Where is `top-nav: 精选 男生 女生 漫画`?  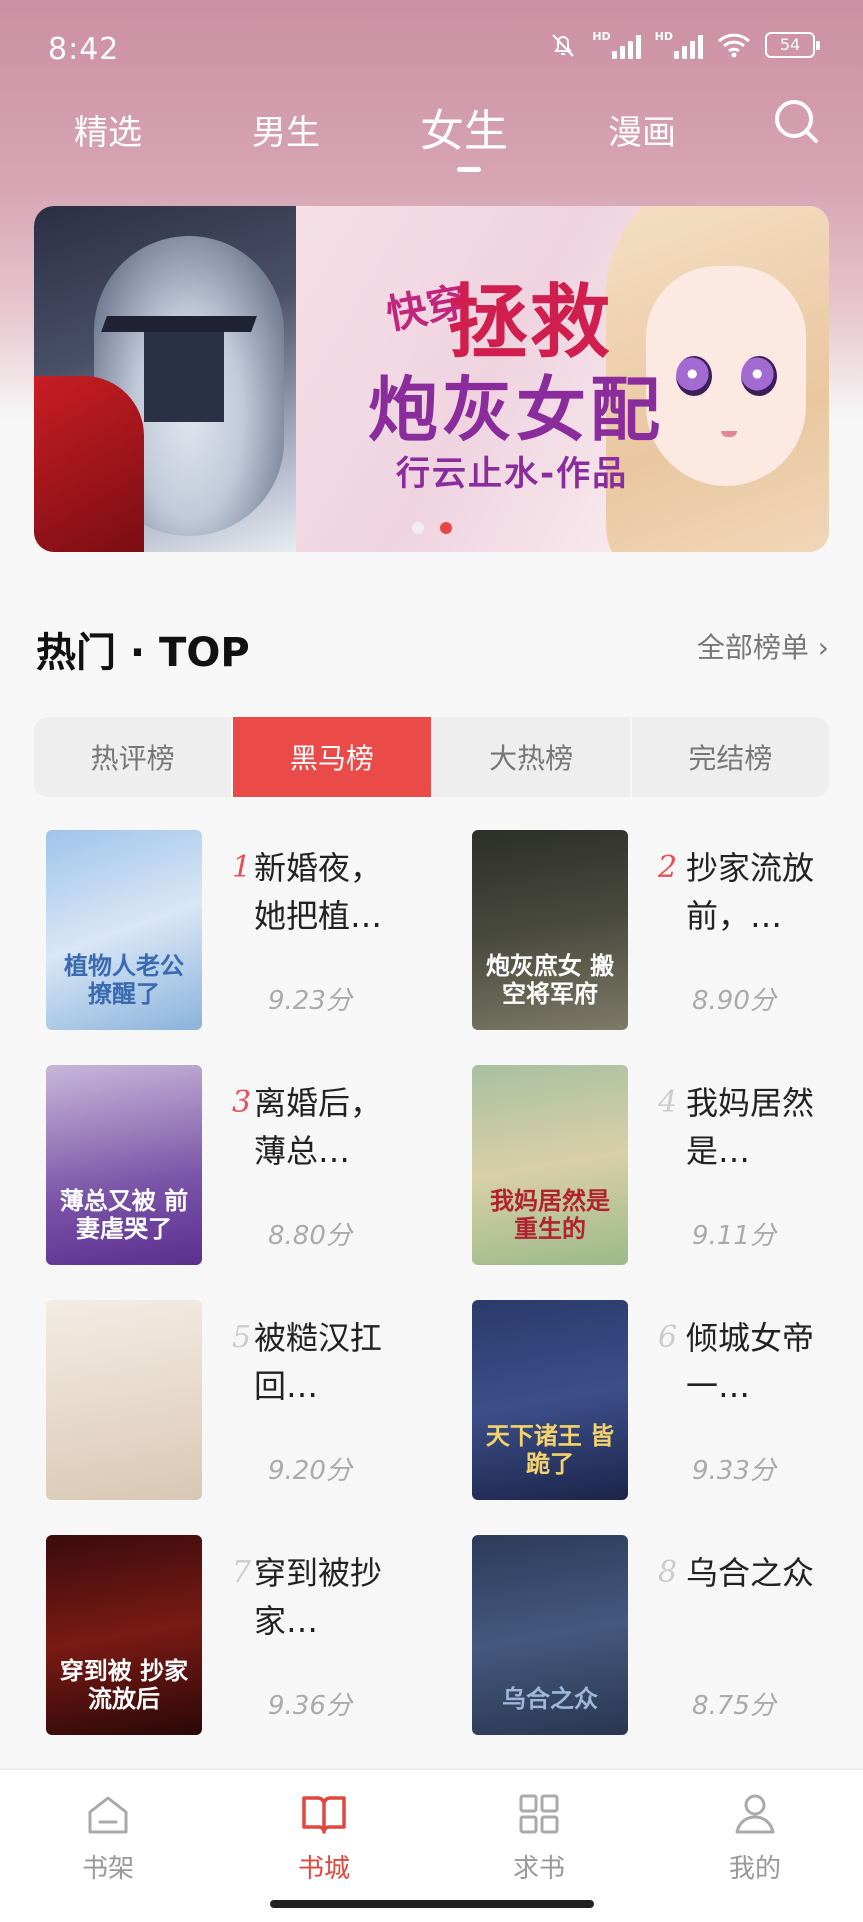 top-nav: 精选 男生 女生 漫画 is located at coordinates (431, 135).